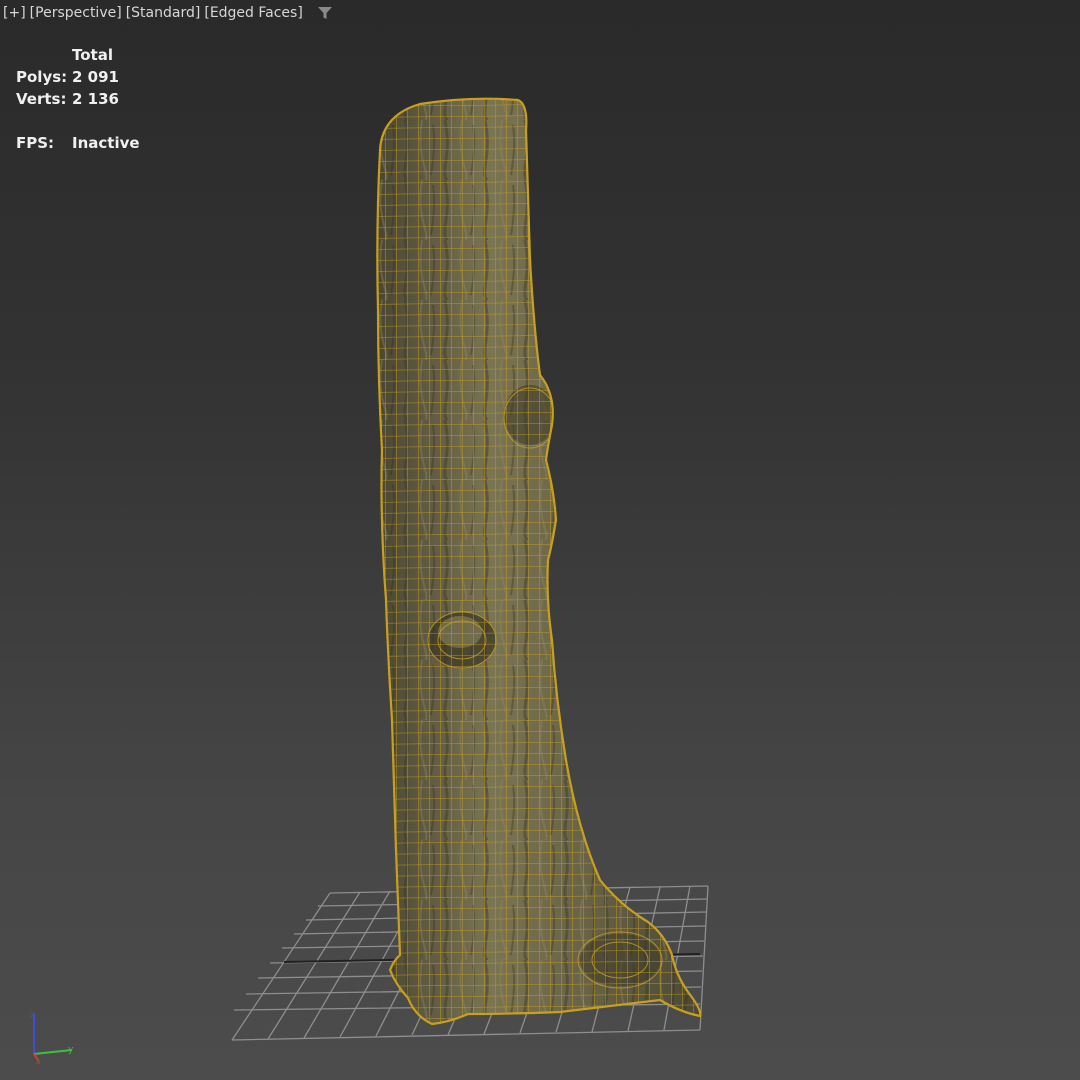  I want to click on fps-value: Inactive, so click(106, 143).